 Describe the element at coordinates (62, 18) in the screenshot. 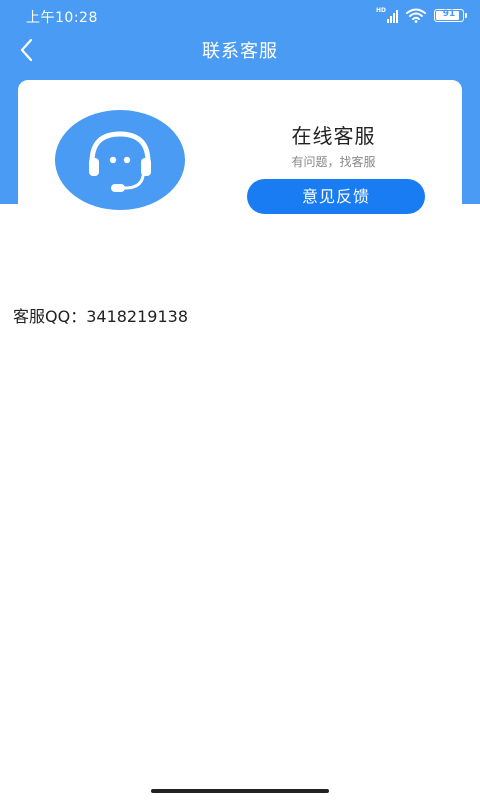

I see `status-time: 上午10:28` at that location.